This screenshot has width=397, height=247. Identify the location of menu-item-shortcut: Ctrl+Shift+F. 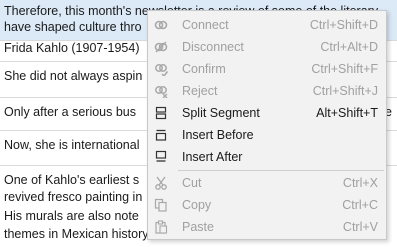
(344, 69).